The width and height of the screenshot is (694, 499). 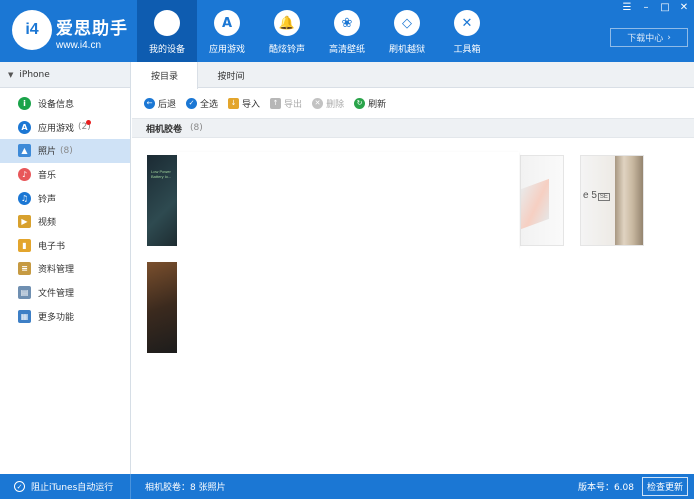 What do you see at coordinates (646, 7) in the screenshot?
I see `minimize-icon: –` at bounding box center [646, 7].